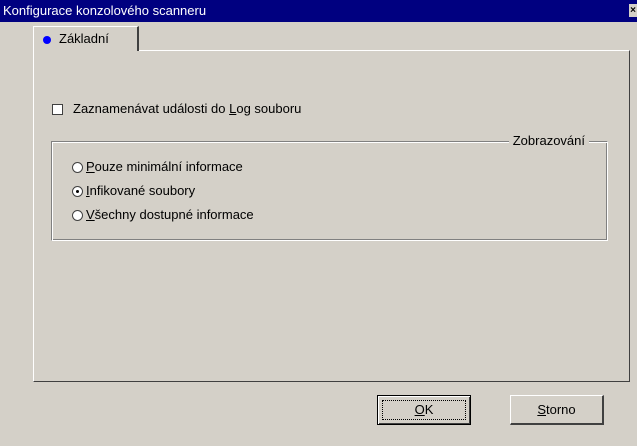 This screenshot has width=637, height=446. I want to click on window-title: Konfigurace konzolového scanneru, so click(105, 10).